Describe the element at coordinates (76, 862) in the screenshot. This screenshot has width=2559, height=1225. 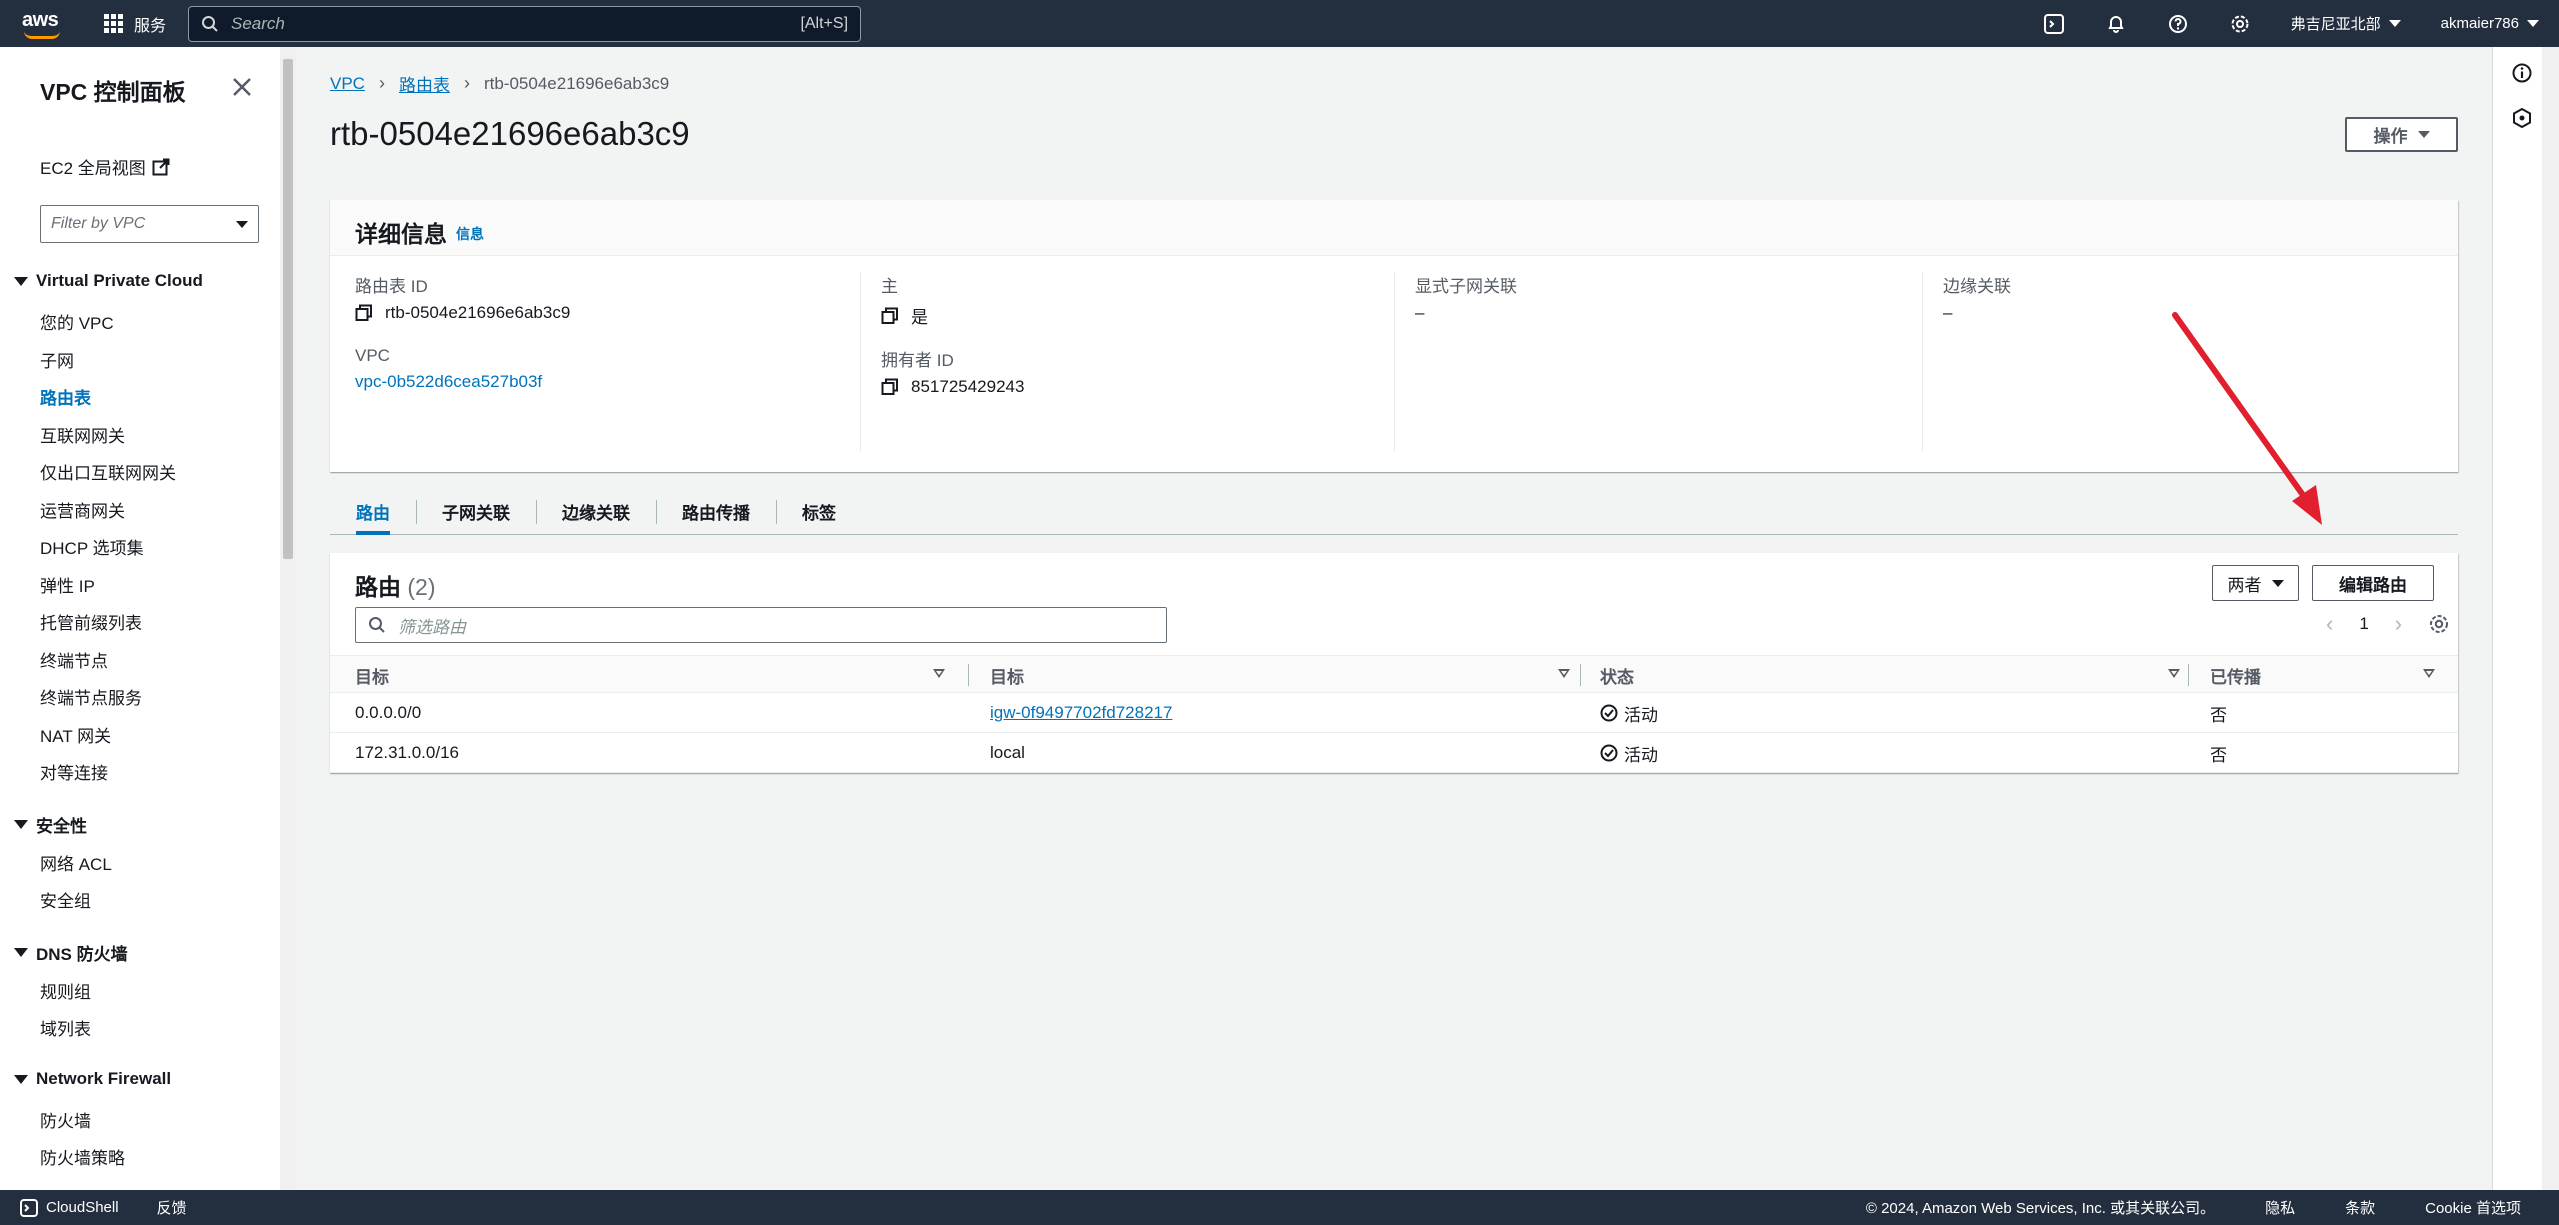
I see `sidebar-item-network-acls: 网络 ACL` at that location.